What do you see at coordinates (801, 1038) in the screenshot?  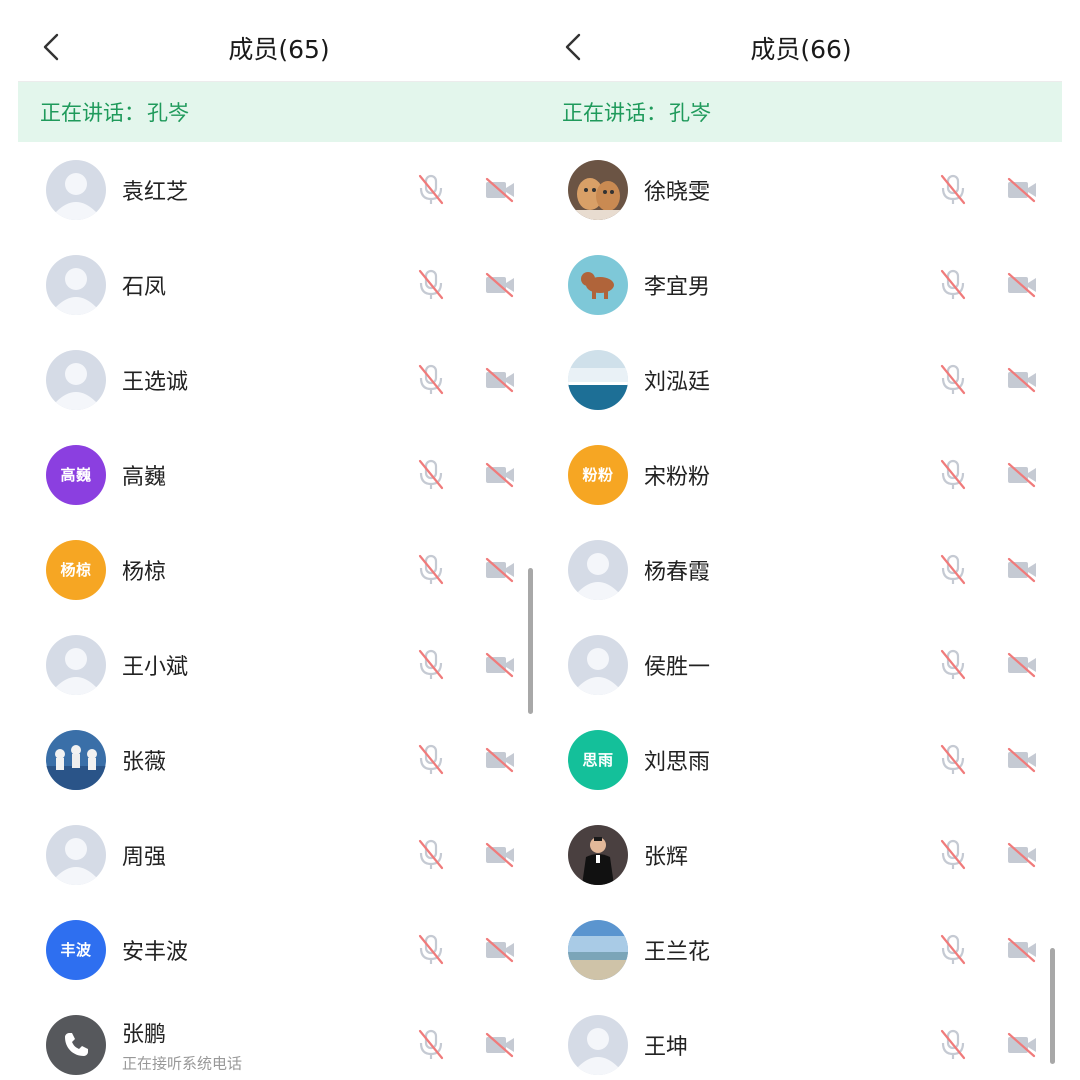 I see `member-row: 王坤` at bounding box center [801, 1038].